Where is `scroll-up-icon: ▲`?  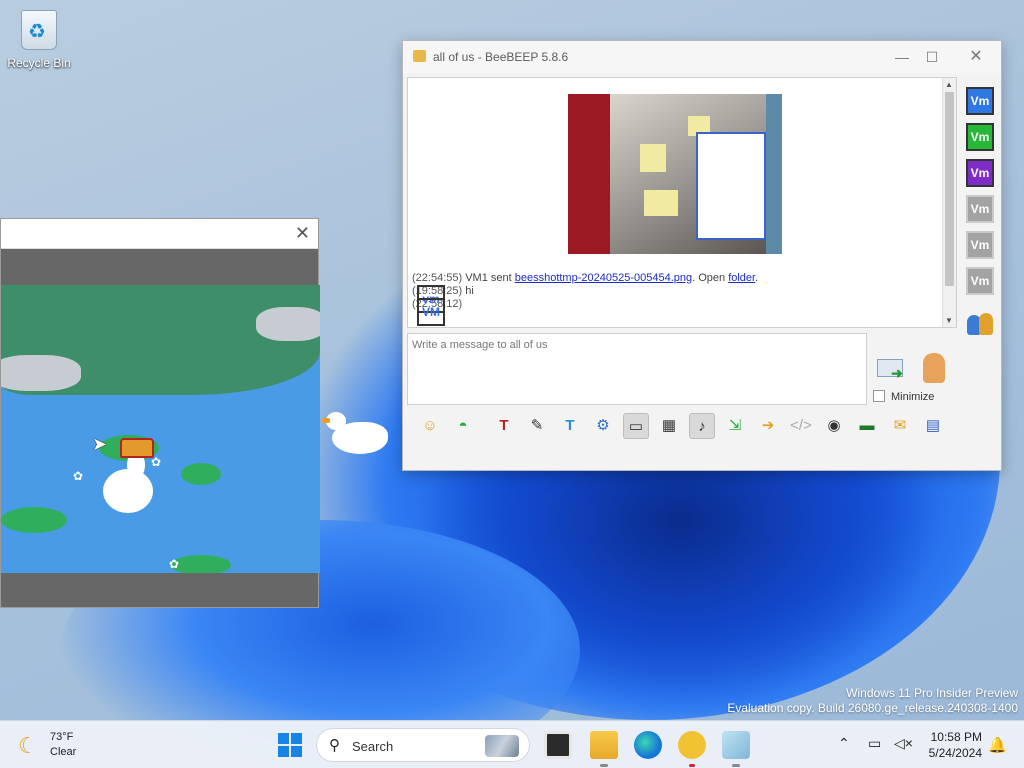 scroll-up-icon: ▲ is located at coordinates (949, 84).